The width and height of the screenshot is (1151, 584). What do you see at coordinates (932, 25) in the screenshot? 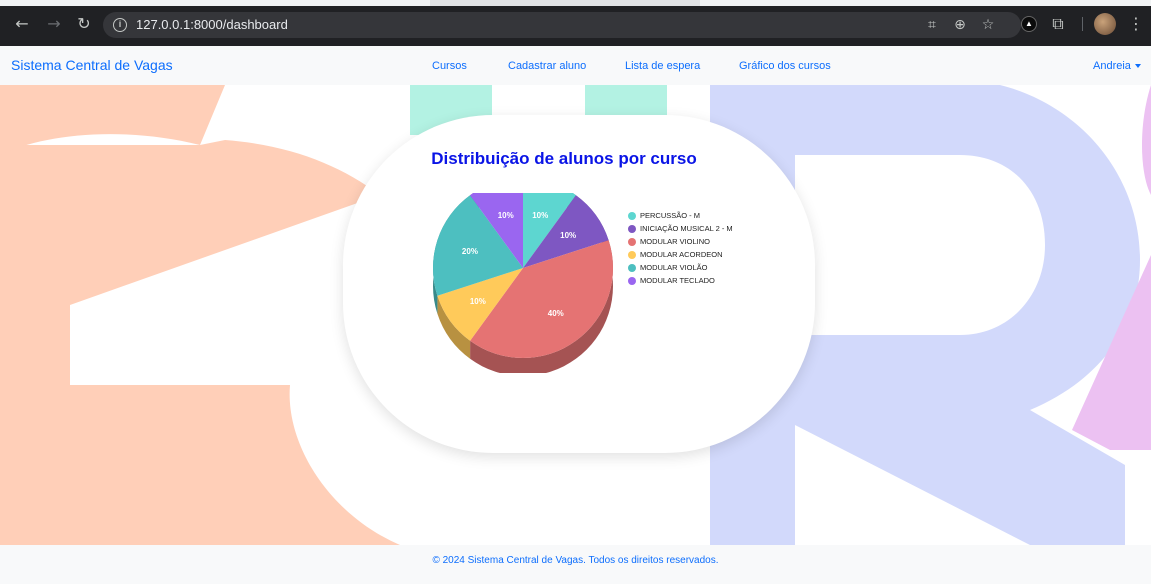
I see `translate-icon: ⌗` at bounding box center [932, 25].